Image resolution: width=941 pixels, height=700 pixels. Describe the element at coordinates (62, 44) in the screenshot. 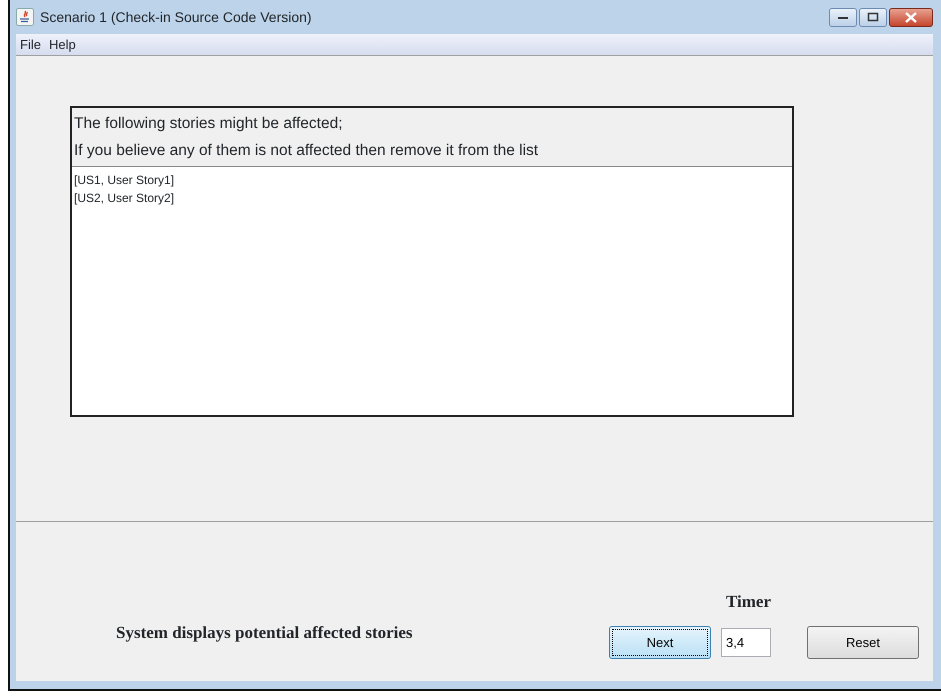

I see `menu-item: Help` at that location.